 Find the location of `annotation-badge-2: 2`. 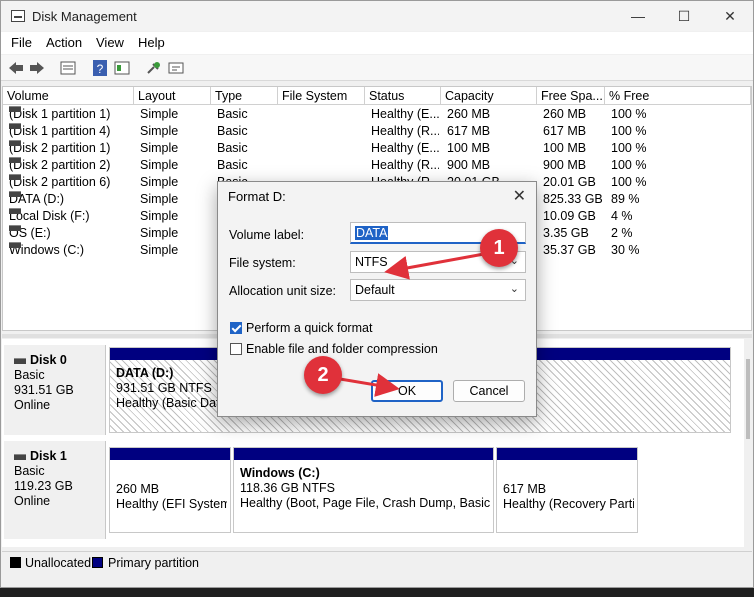

annotation-badge-2: 2 is located at coordinates (323, 375).